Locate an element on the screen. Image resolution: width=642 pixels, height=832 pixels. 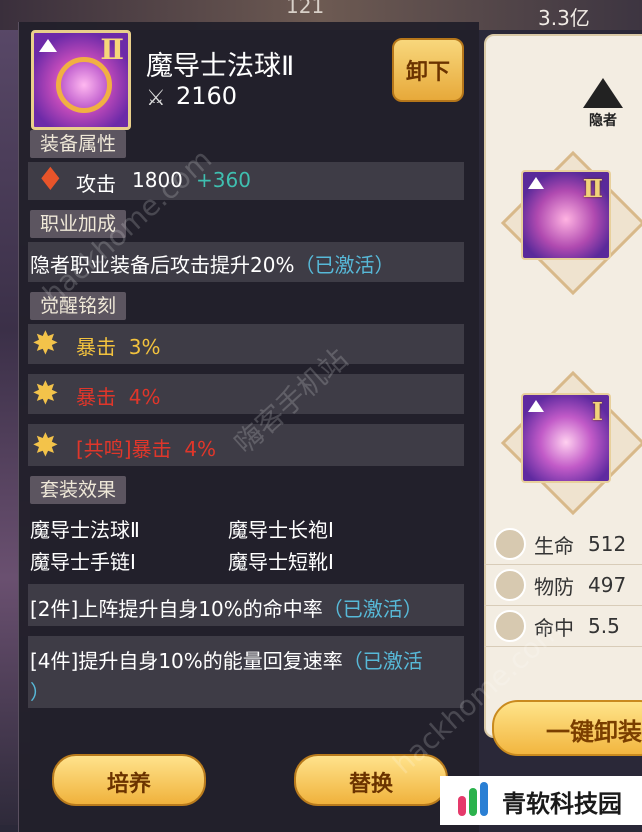
train-button: 培养 is located at coordinates (129, 780).